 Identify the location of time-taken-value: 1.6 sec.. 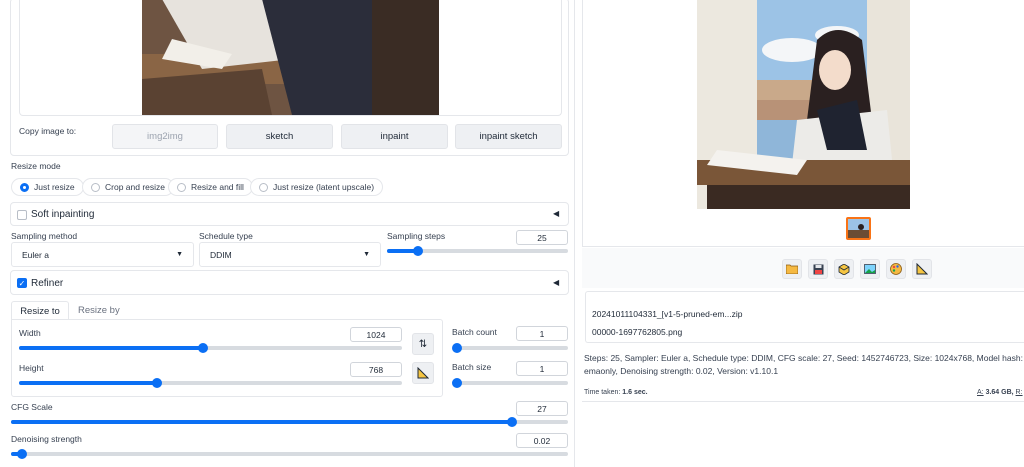
(635, 392).